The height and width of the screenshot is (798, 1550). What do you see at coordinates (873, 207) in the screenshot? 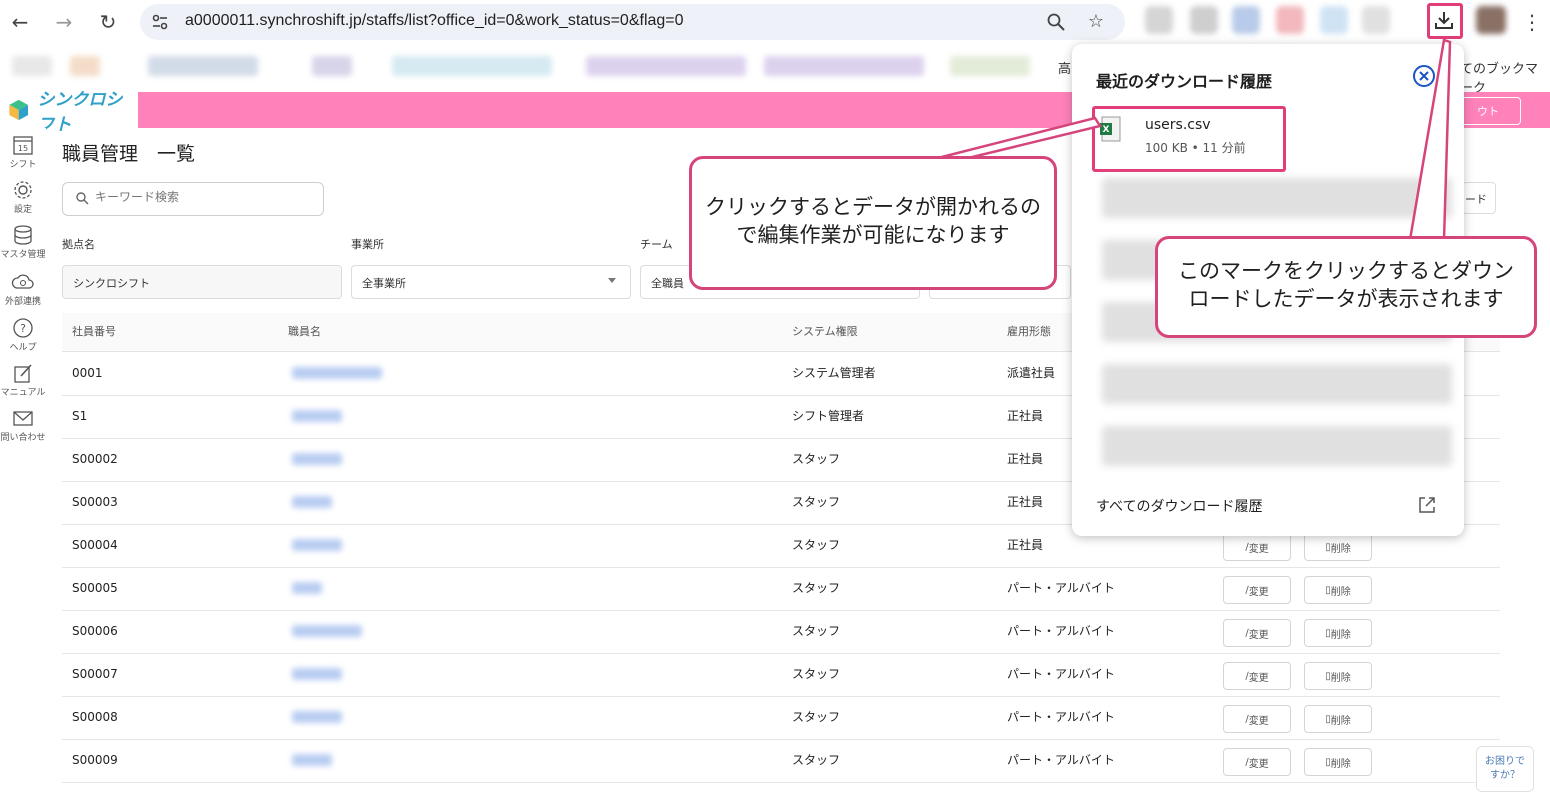
I see `callout-text: クリックするとデータが開かれるの` at bounding box center [873, 207].